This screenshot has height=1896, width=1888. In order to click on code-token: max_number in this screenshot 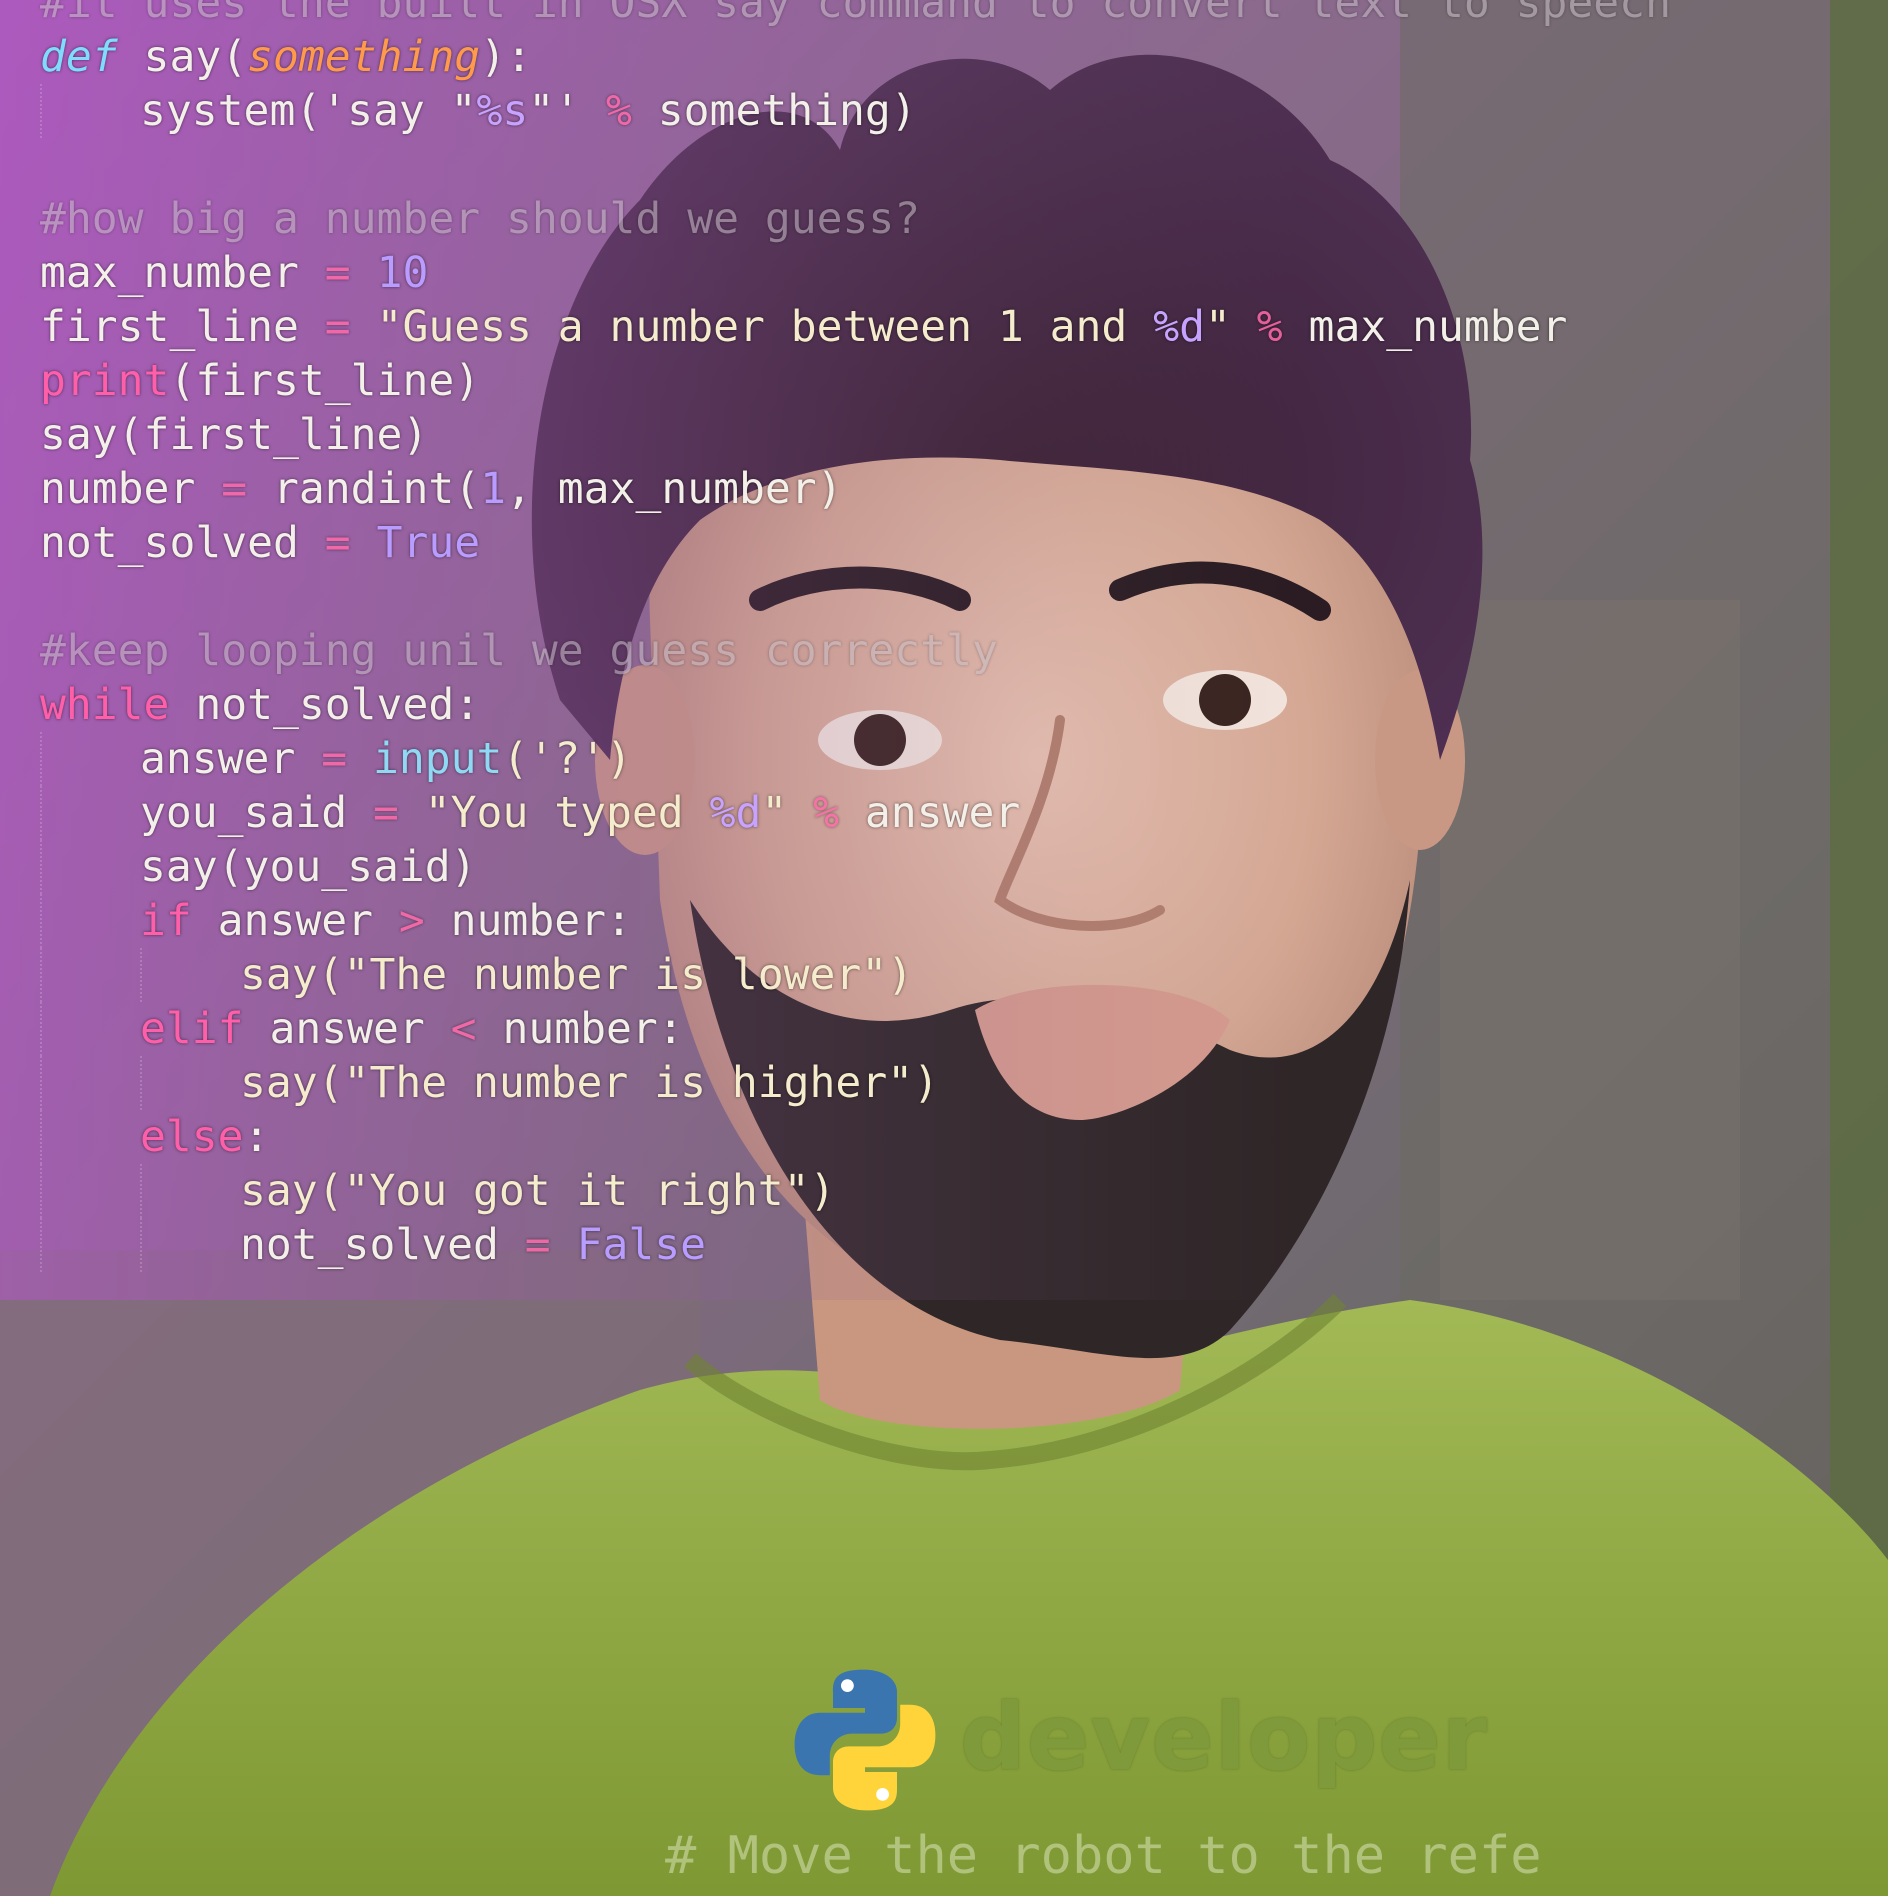, I will do `click(182, 273)`.